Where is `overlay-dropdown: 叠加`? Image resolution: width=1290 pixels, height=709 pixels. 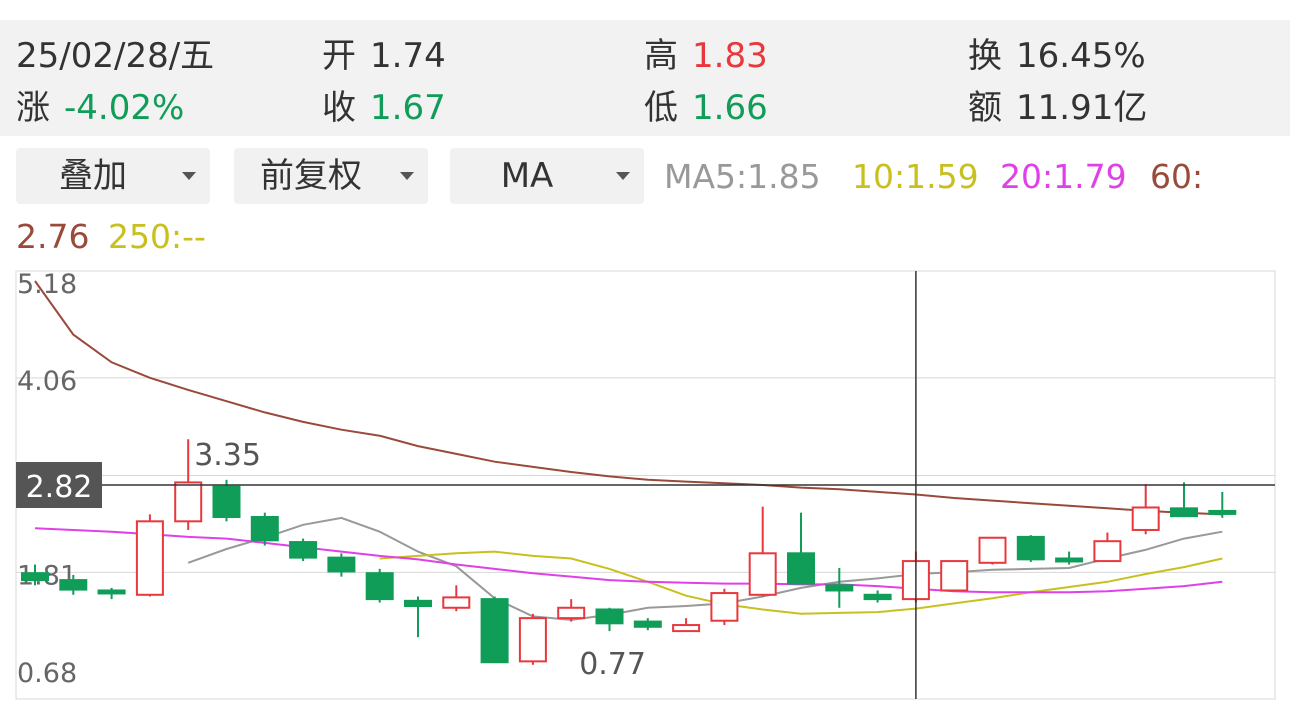
overlay-dropdown: 叠加 is located at coordinates (113, 176).